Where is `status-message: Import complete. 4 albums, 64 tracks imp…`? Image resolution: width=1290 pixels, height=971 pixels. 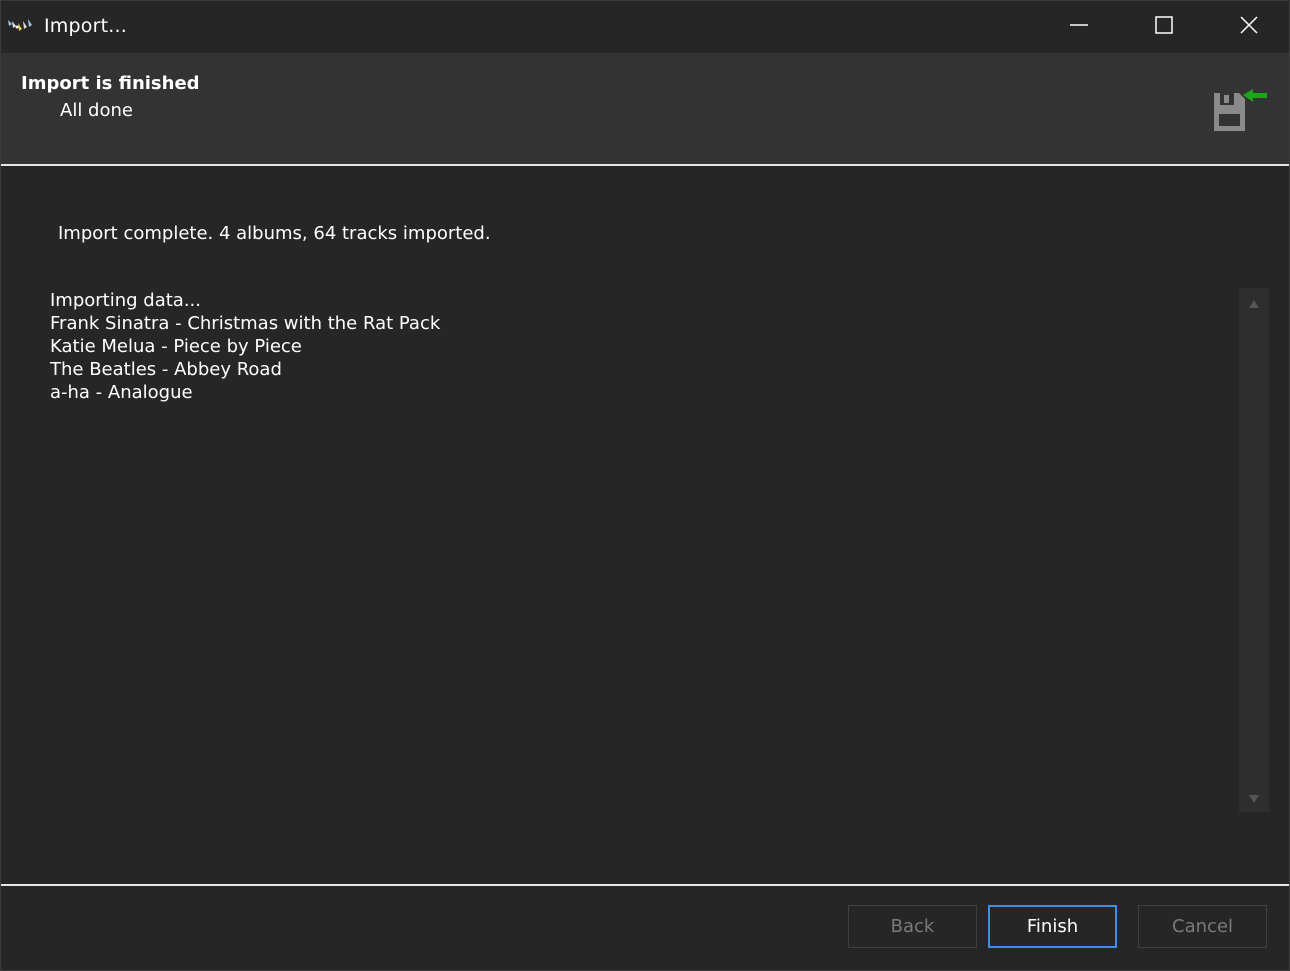
status-message: Import complete. 4 albums, 64 tracks imp… is located at coordinates (274, 233).